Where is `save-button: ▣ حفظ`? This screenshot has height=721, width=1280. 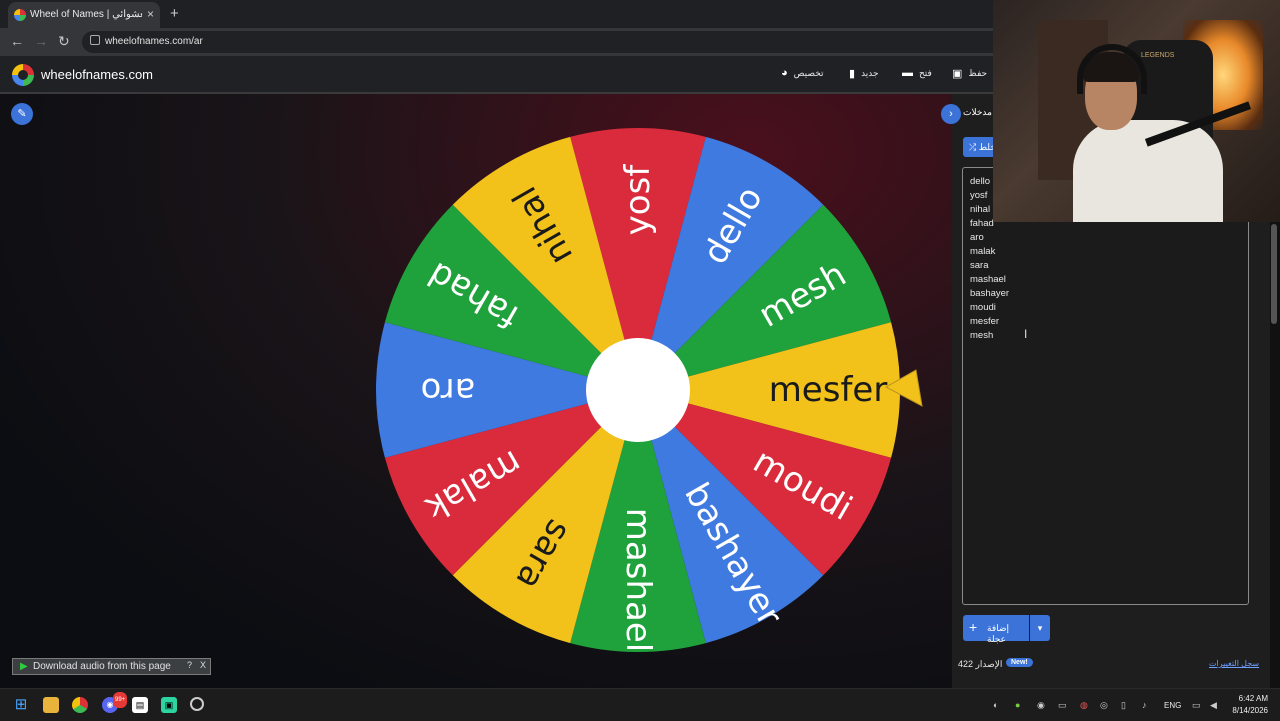
save-button: ▣ حفظ is located at coordinates (969, 73).